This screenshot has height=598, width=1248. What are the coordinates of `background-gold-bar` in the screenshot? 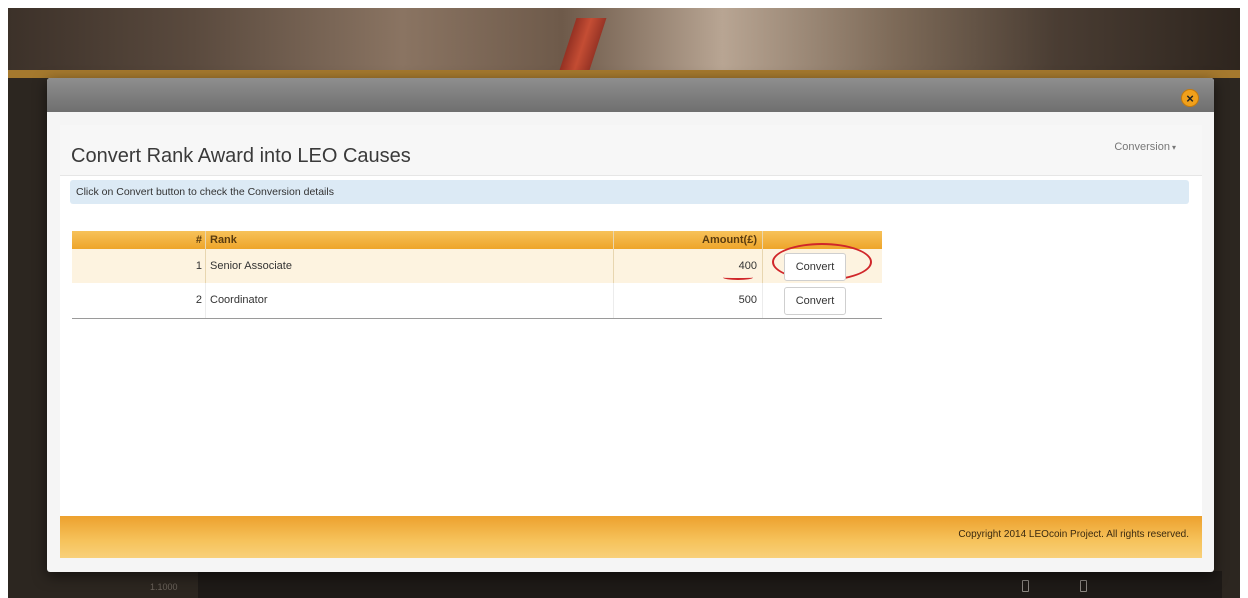 It's located at (624, 74).